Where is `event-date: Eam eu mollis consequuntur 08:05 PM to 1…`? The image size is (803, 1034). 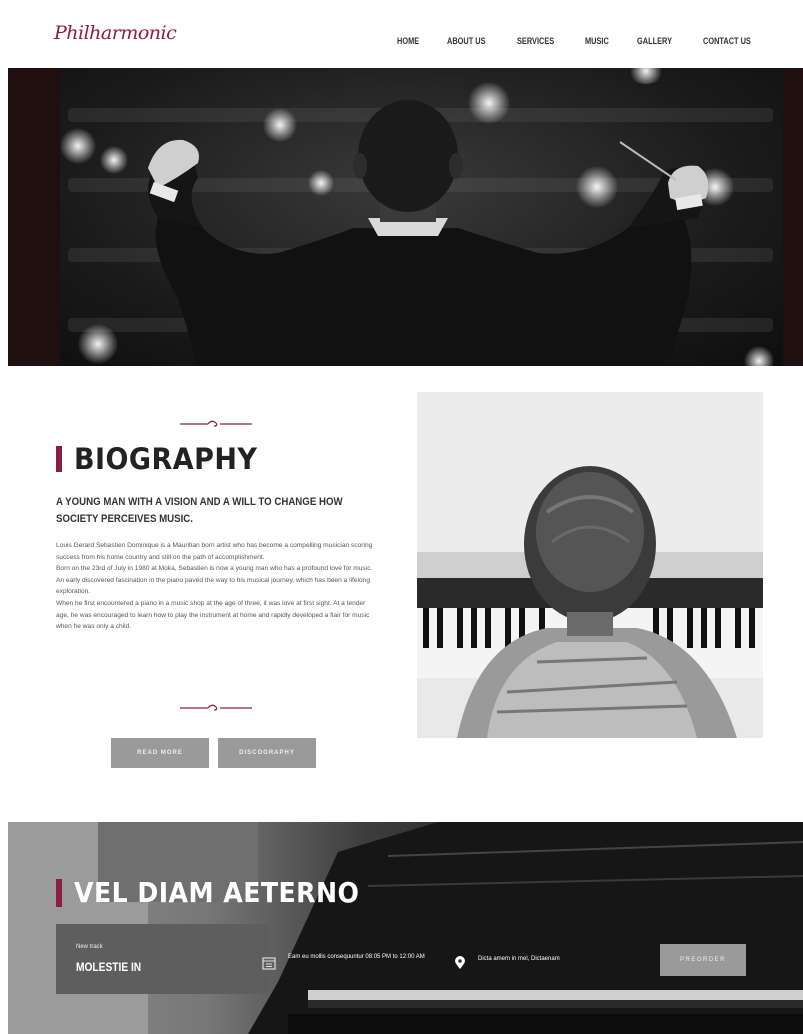 event-date: Eam eu mollis consequuntur 08:05 PM to 1… is located at coordinates (356, 957).